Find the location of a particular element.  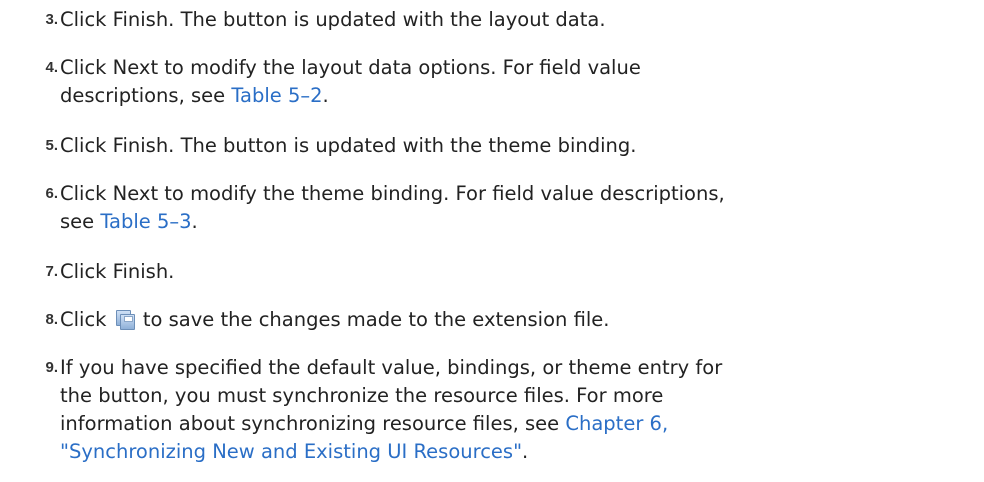

step-number: 4. is located at coordinates (51, 67).